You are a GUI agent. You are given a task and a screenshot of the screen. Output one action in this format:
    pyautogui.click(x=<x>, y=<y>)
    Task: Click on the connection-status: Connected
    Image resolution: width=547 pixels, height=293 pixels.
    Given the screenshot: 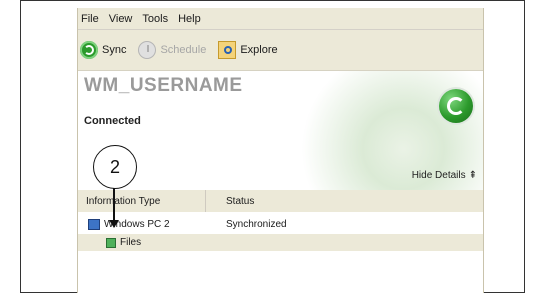 What is the action you would take?
    pyautogui.click(x=112, y=121)
    